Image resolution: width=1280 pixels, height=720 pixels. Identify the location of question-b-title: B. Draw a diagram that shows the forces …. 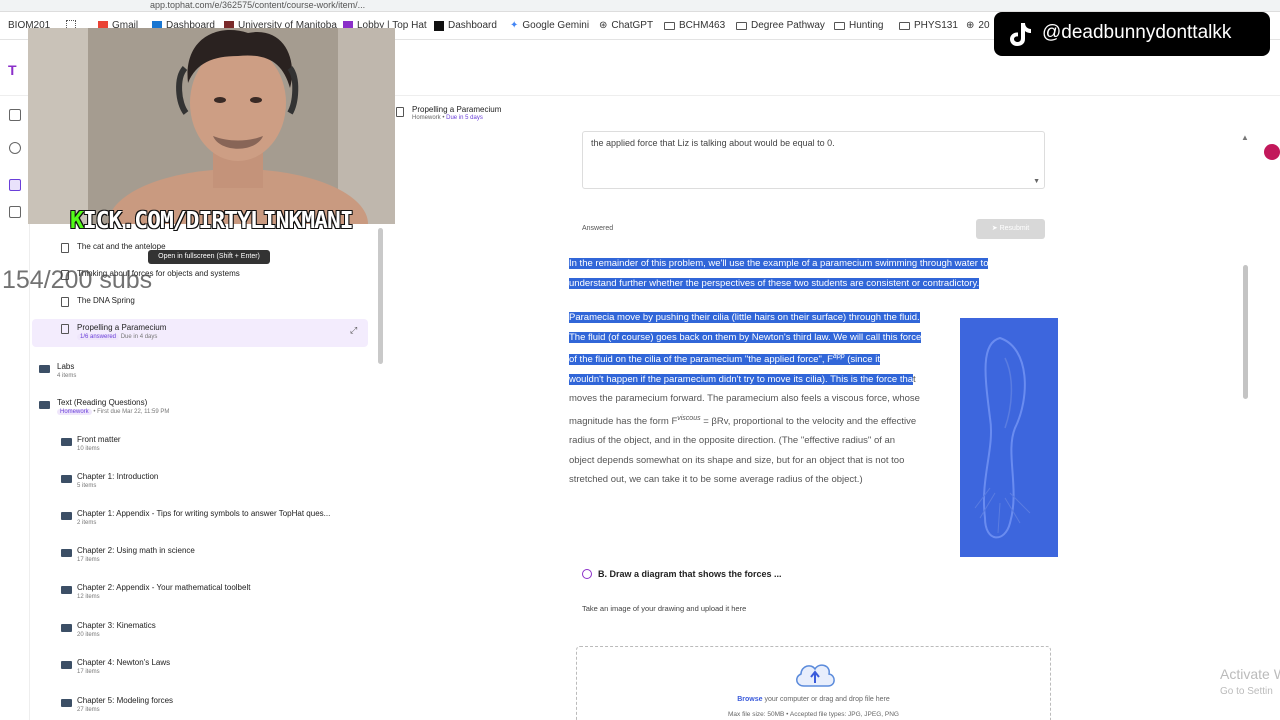
(682, 574).